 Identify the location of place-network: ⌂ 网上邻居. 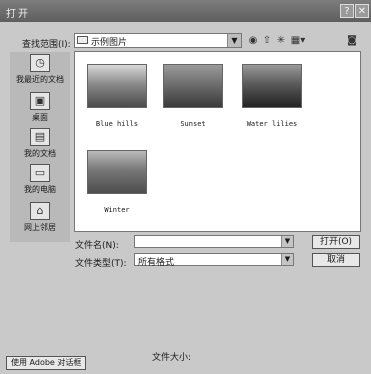
(40, 217).